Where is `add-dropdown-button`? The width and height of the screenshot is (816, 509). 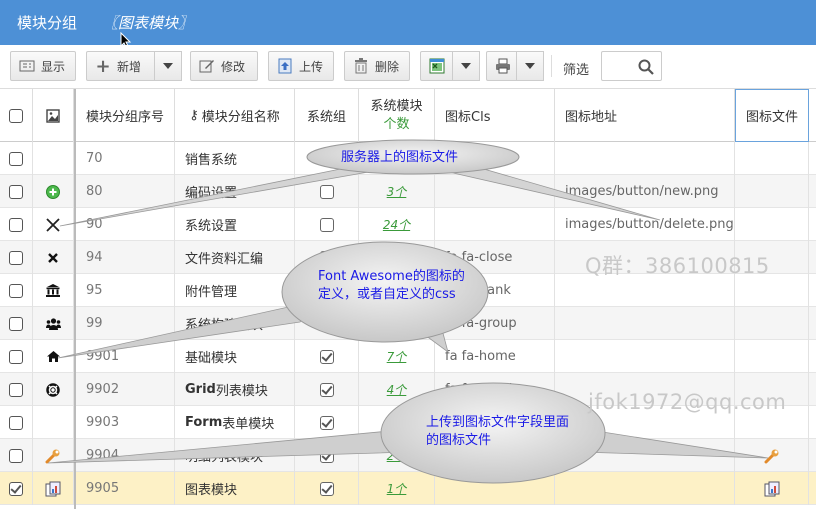 add-dropdown-button is located at coordinates (168, 66).